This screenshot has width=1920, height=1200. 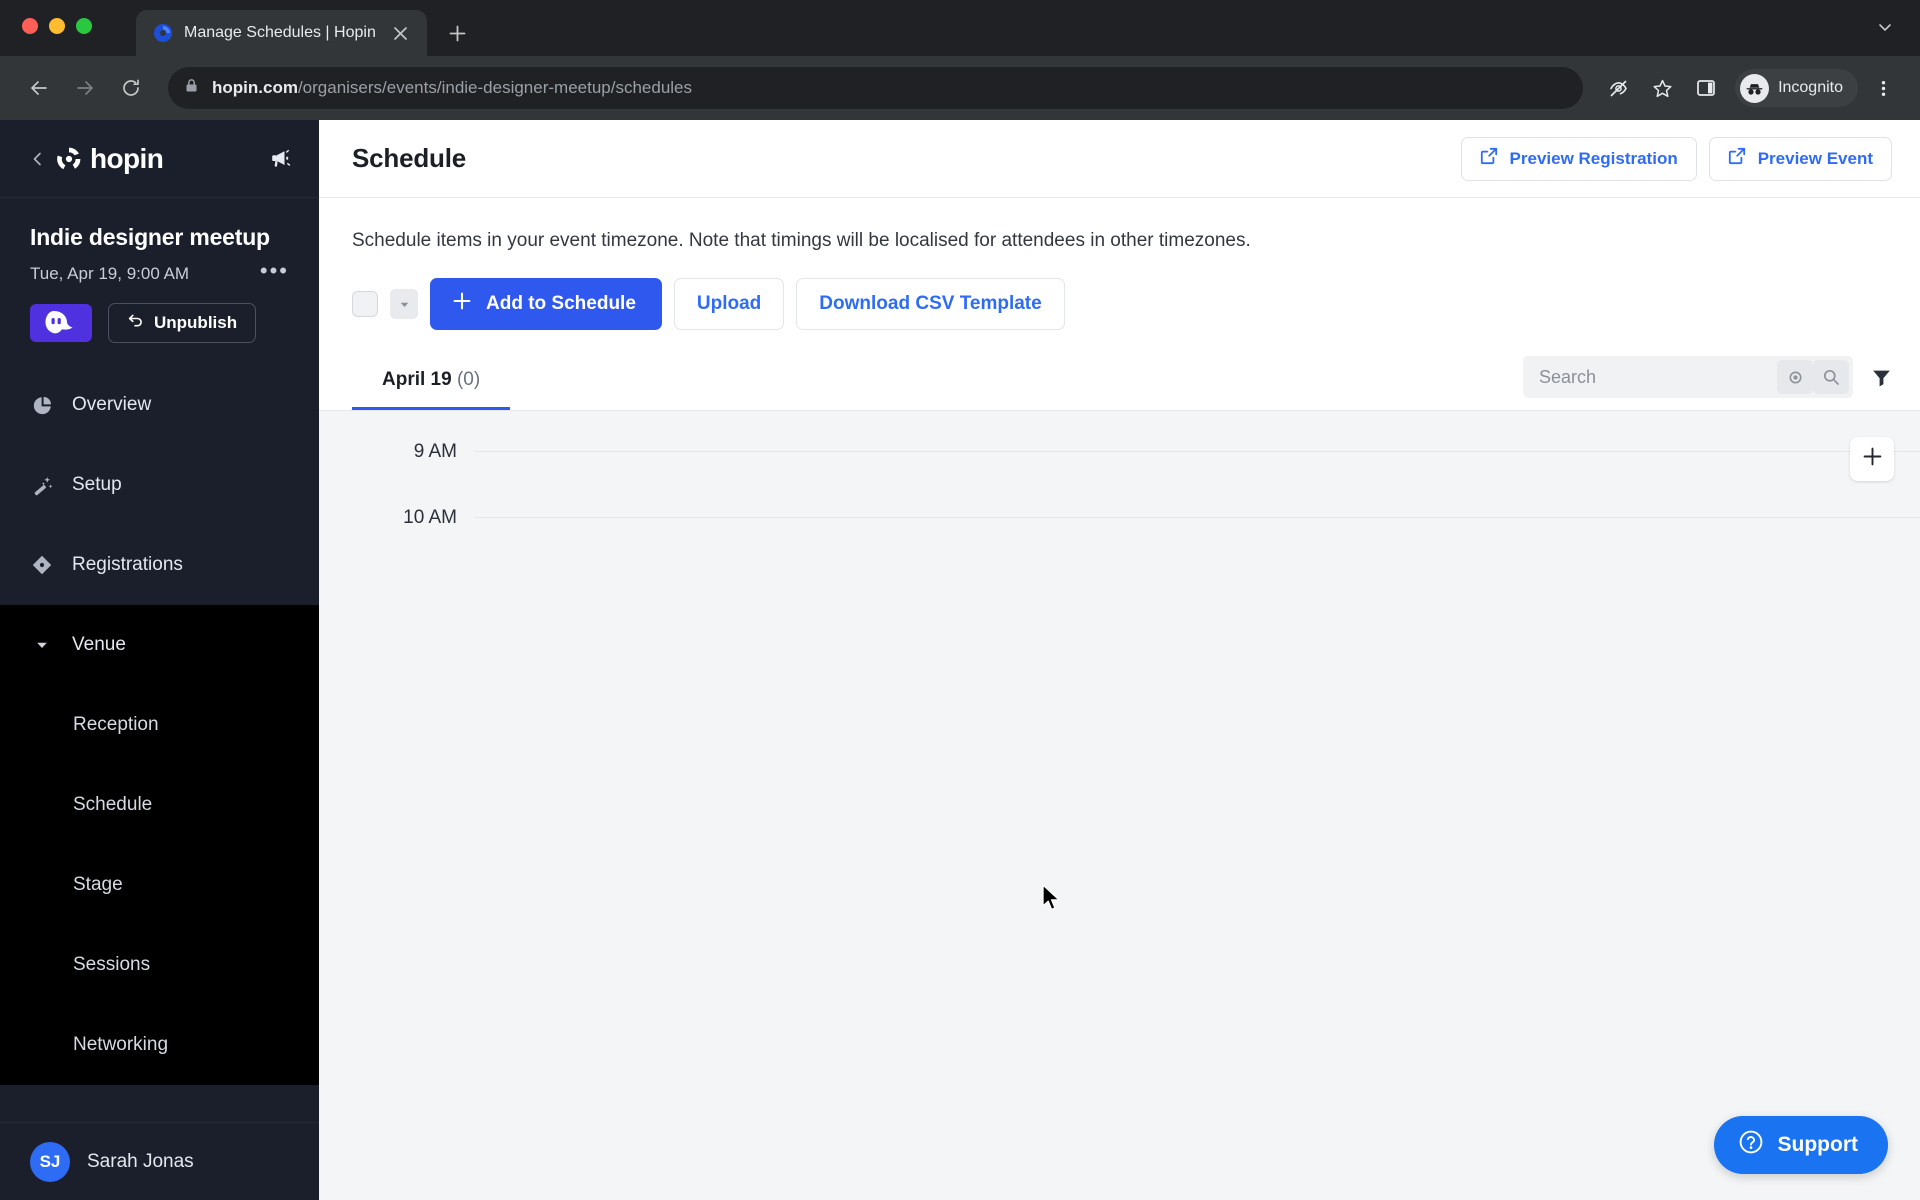 What do you see at coordinates (1751, 1145) in the screenshot?
I see `question-circle-icon` at bounding box center [1751, 1145].